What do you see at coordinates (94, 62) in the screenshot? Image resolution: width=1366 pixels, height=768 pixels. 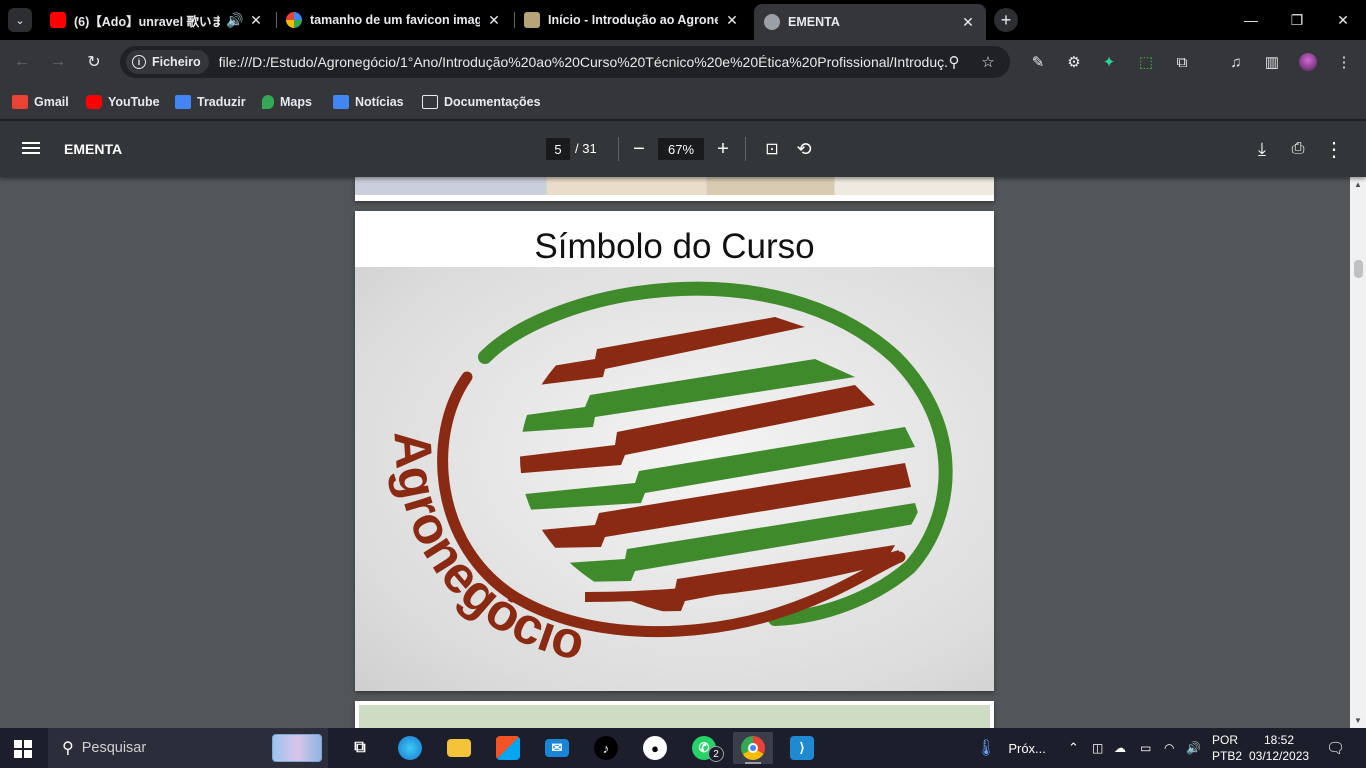 I see `reload-button: ↻` at bounding box center [94, 62].